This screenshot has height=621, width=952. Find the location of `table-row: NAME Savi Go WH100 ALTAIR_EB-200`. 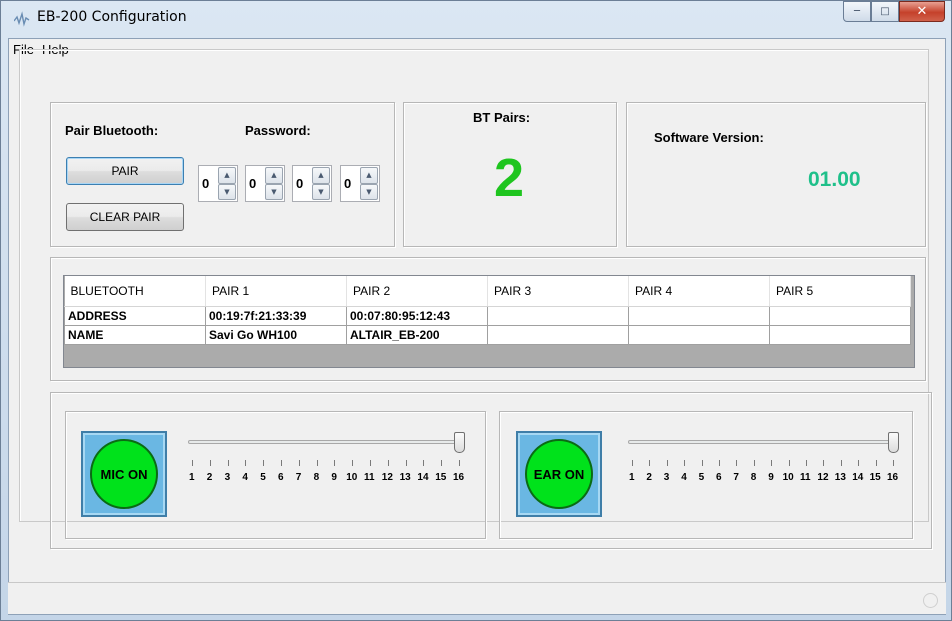

table-row: NAME Savi Go WH100 ALTAIR_EB-200 is located at coordinates (487, 334).